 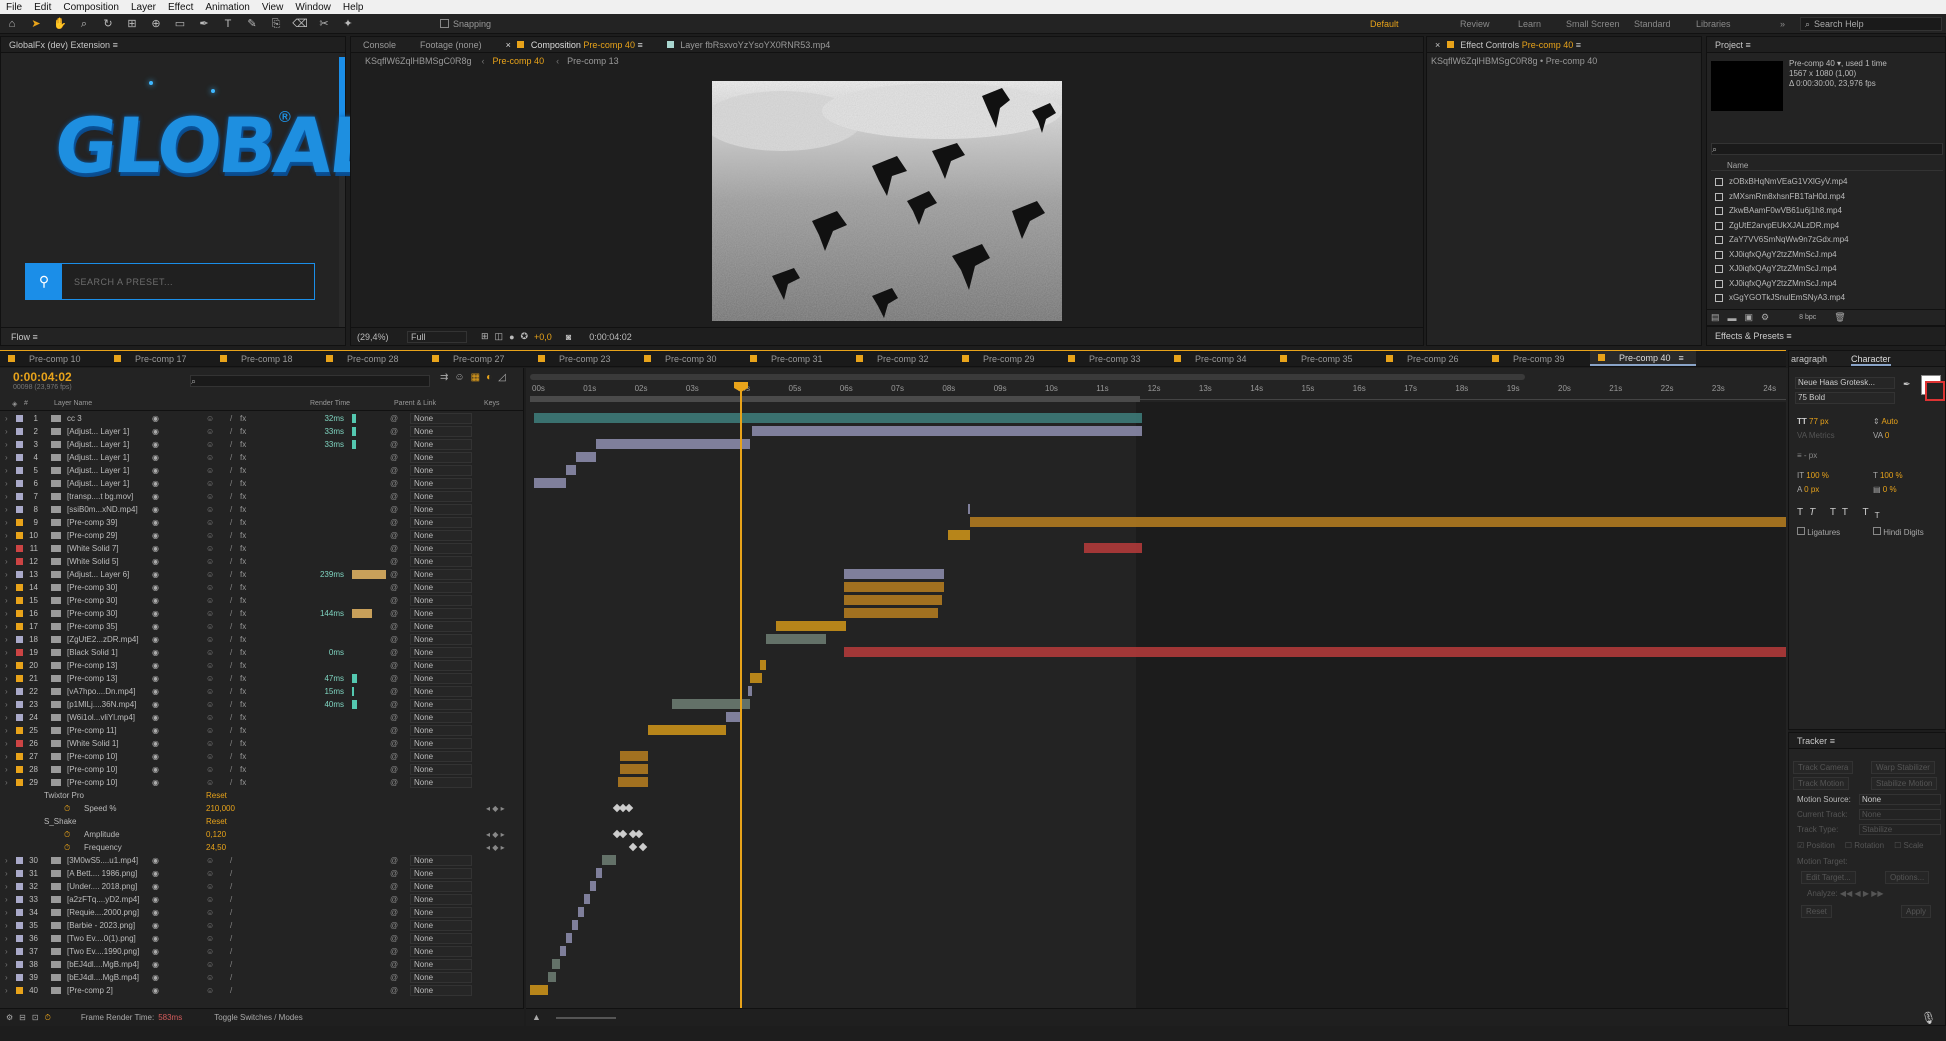 I want to click on layer-row: › 5 [Adjust... Layer 1] ◉ ☺ / fx @ None, so click(x=238, y=470).